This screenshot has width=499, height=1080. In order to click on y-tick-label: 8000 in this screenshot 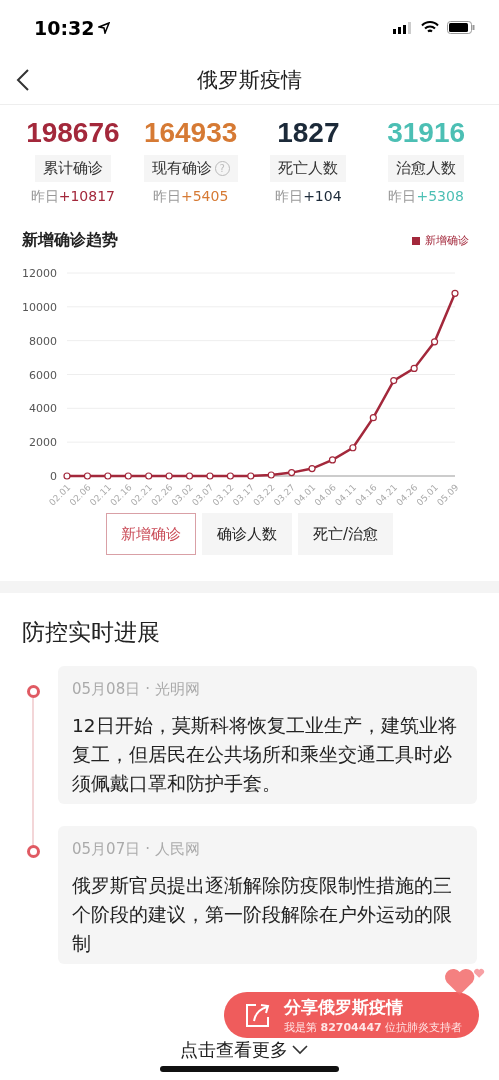, I will do `click(43, 341)`.